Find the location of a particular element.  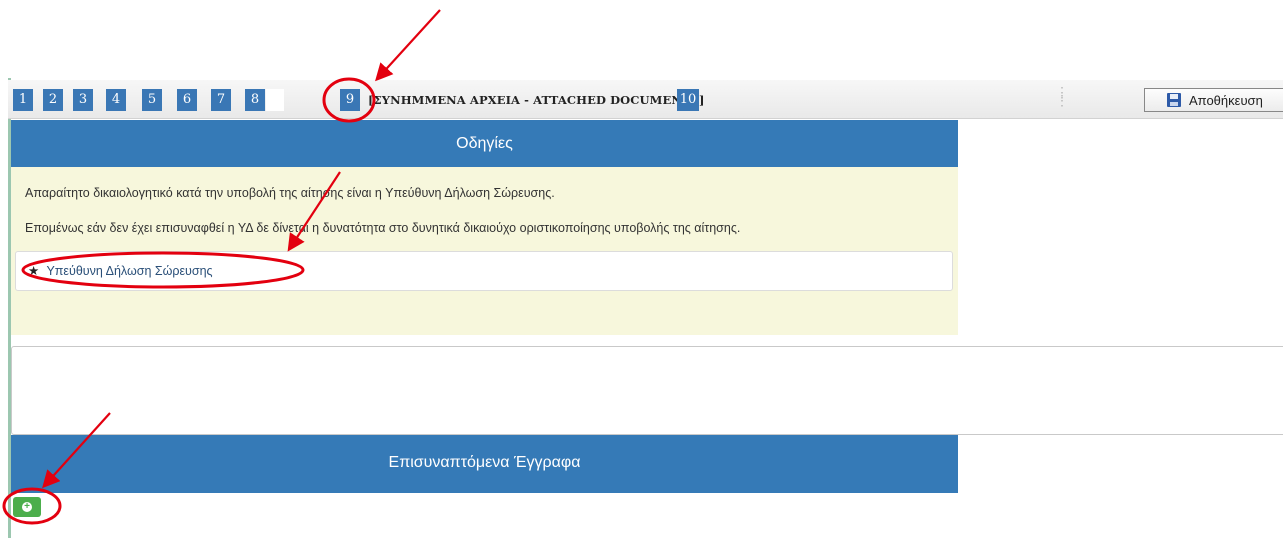

save-button-label: Αποθήκευση is located at coordinates (1226, 100).